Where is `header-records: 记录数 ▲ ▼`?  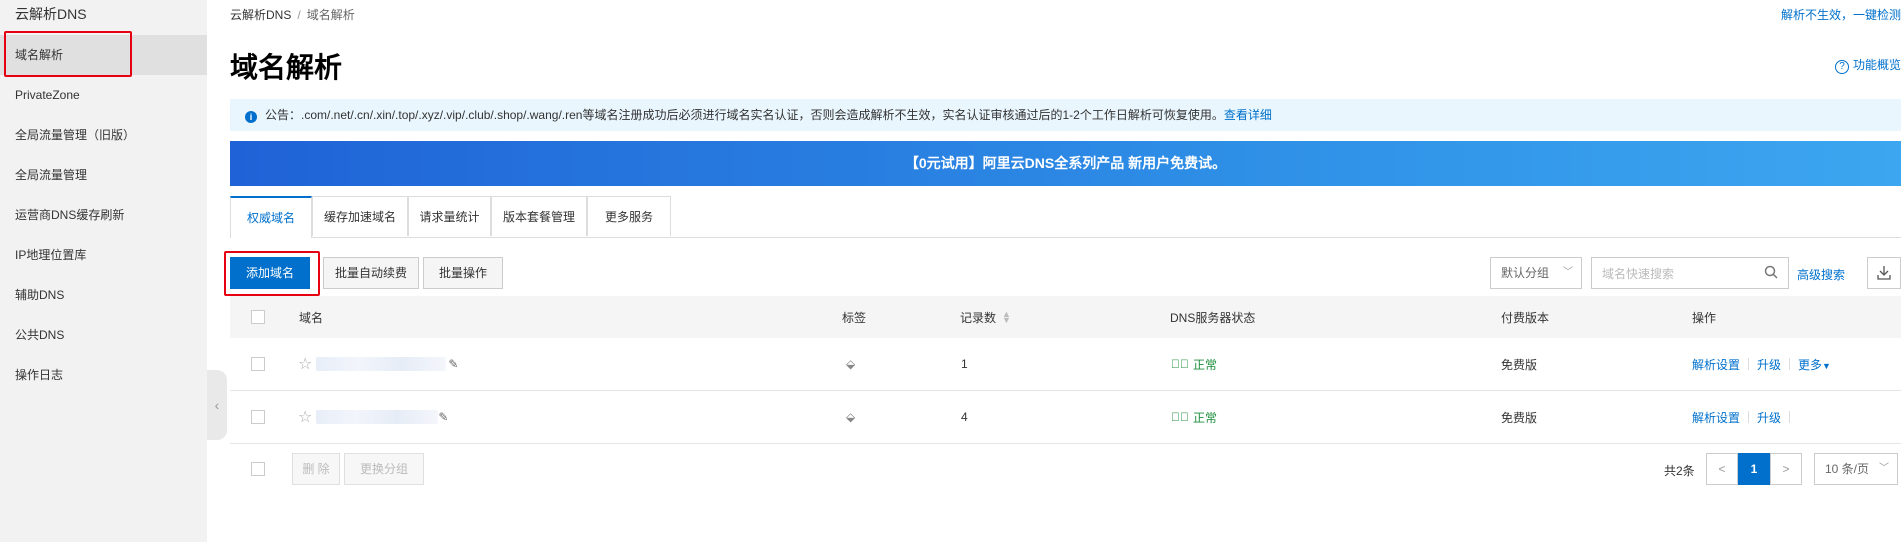
header-records: 记录数 ▲ ▼ is located at coordinates (985, 317).